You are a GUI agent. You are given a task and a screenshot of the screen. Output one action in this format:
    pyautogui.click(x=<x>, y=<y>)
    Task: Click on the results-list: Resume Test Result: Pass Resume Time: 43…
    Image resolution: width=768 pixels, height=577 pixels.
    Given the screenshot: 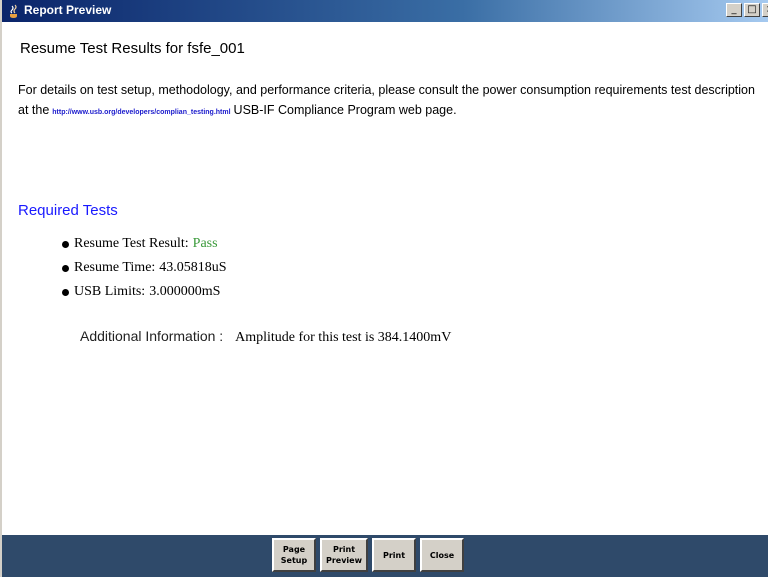 What is the action you would take?
    pyautogui.click(x=144, y=268)
    